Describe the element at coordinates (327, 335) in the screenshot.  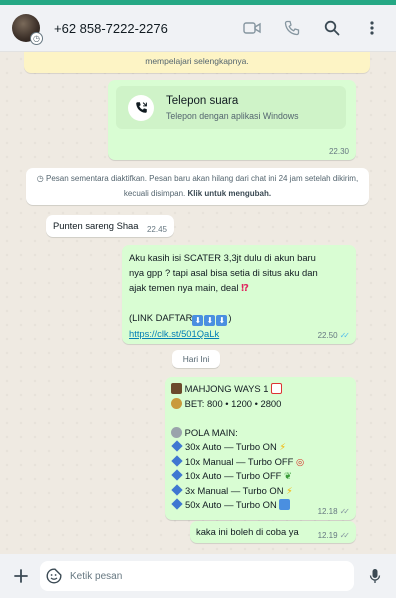
I see `message-time: 22.50` at that location.